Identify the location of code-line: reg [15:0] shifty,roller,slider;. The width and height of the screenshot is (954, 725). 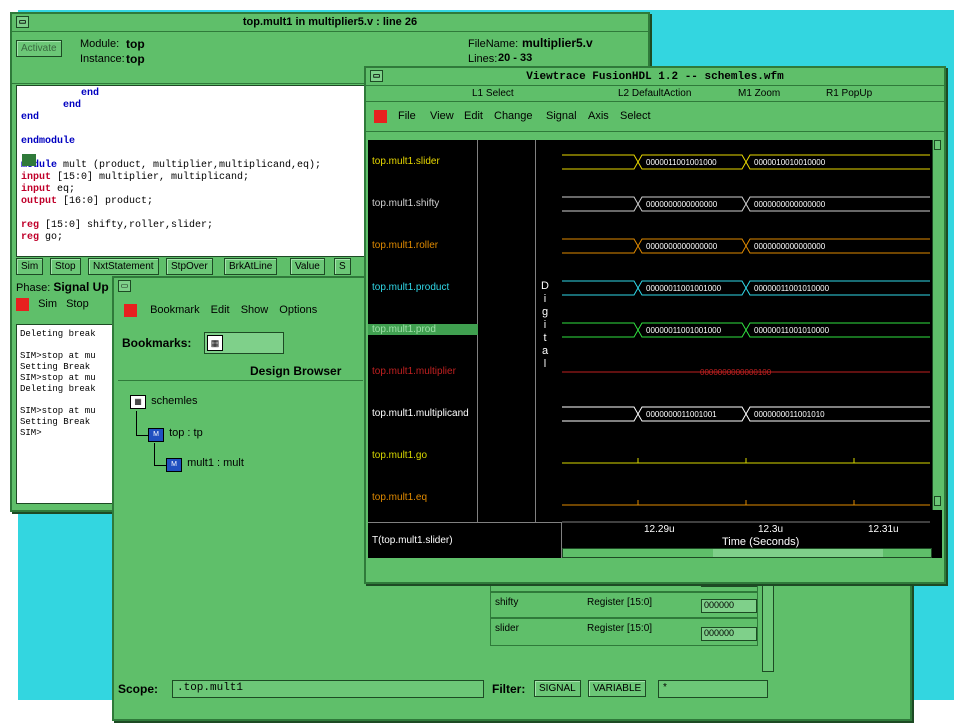
(195, 226).